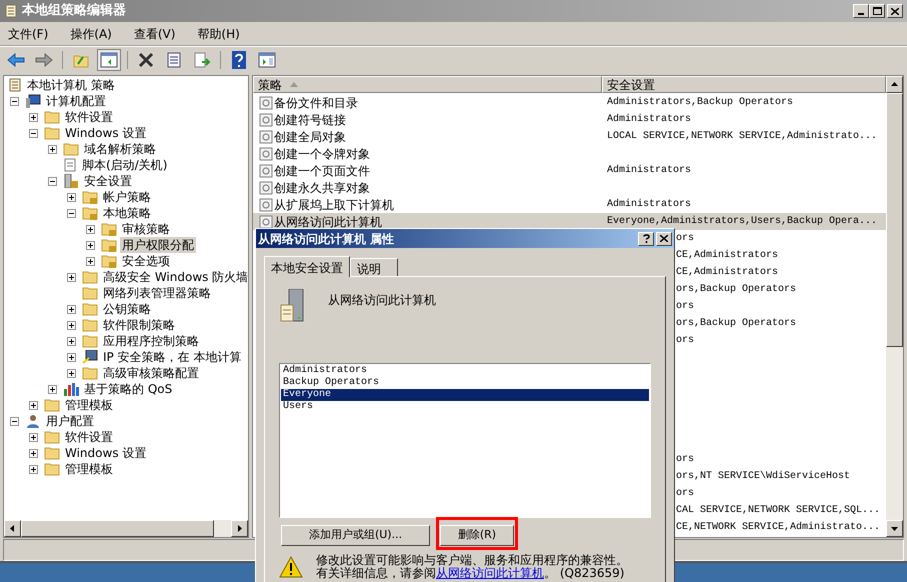  What do you see at coordinates (44, 59) in the screenshot?
I see `forward-arrow-icon` at bounding box center [44, 59].